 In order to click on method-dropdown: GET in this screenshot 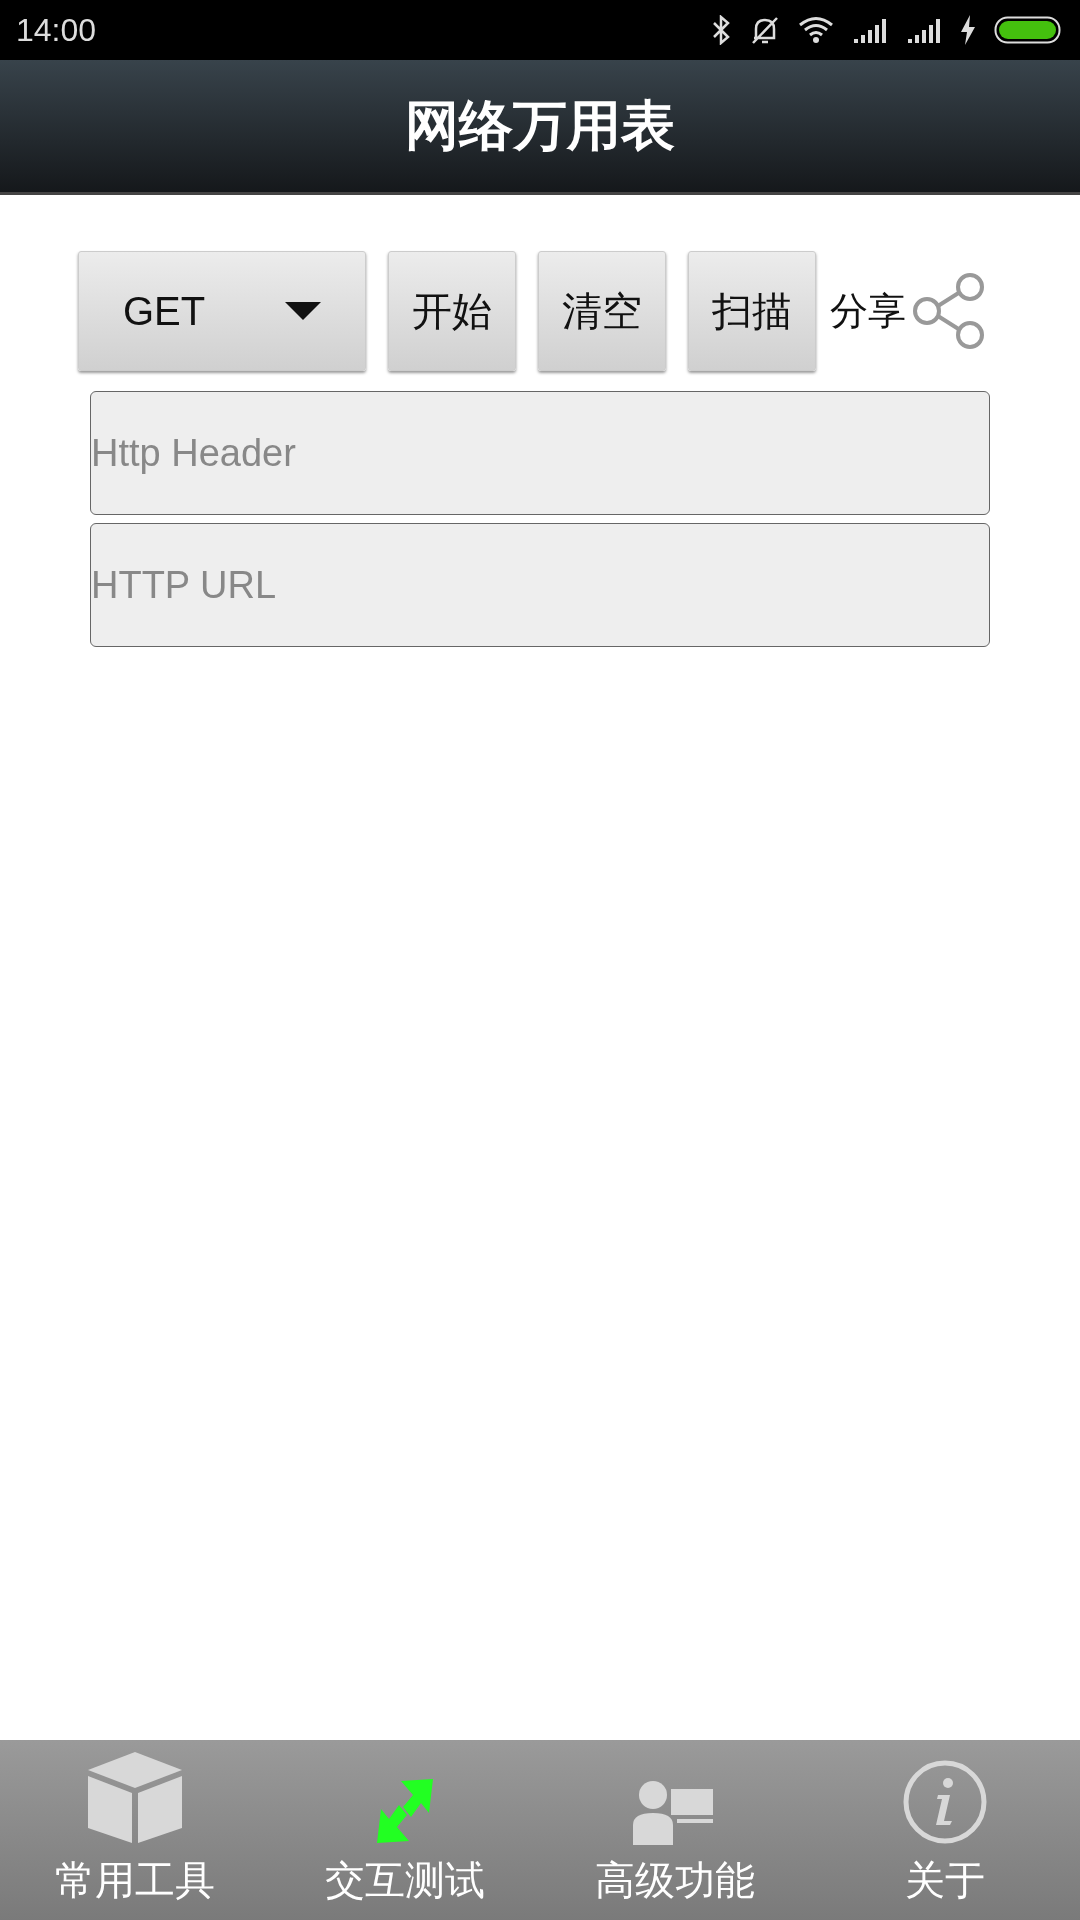, I will do `click(222, 311)`.